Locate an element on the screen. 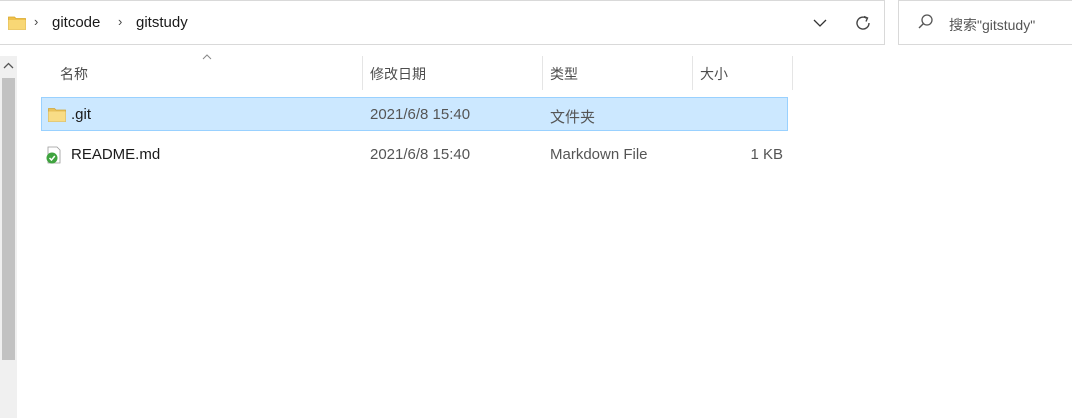 The image size is (1072, 418). search-icon is located at coordinates (925, 21).